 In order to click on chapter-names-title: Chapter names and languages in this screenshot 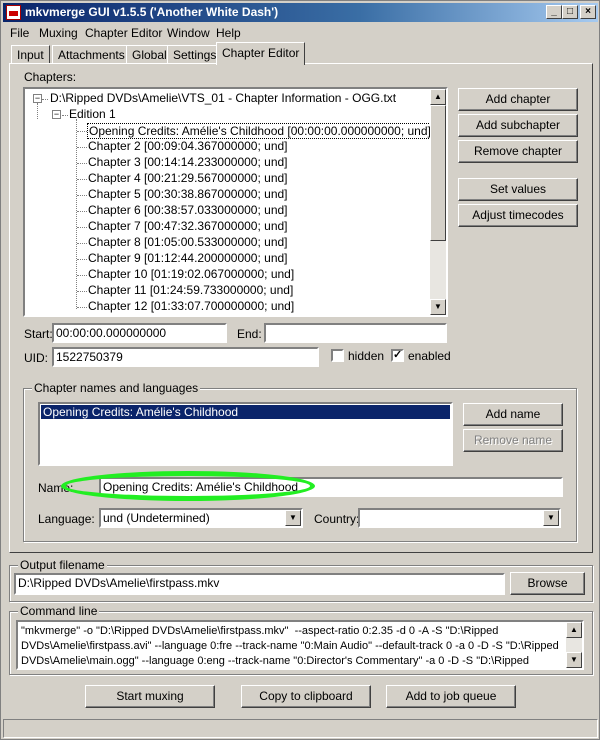, I will do `click(116, 388)`.